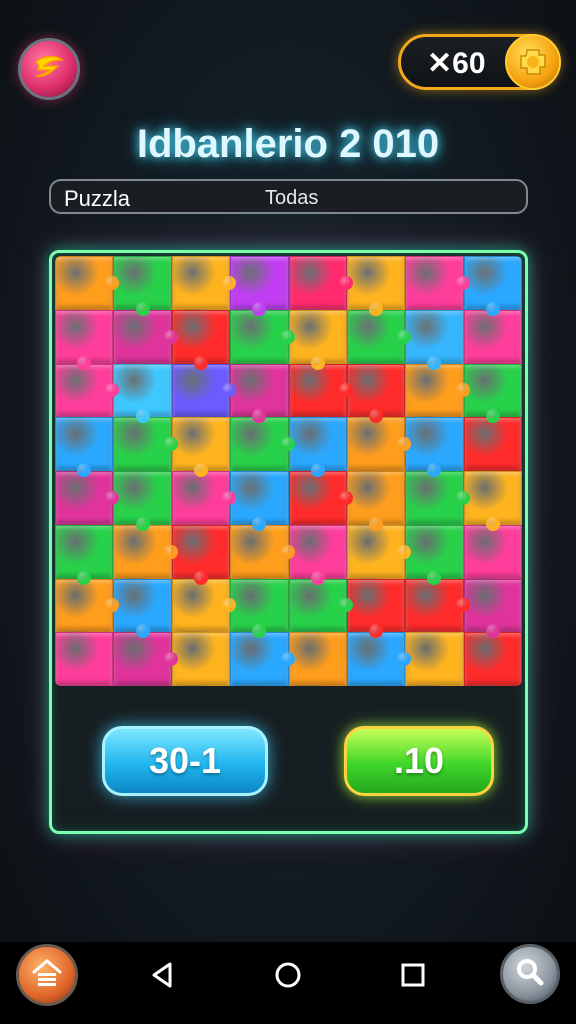 The width and height of the screenshot is (576, 1024). Describe the element at coordinates (163, 975) in the screenshot. I see `nav-back-button` at that location.